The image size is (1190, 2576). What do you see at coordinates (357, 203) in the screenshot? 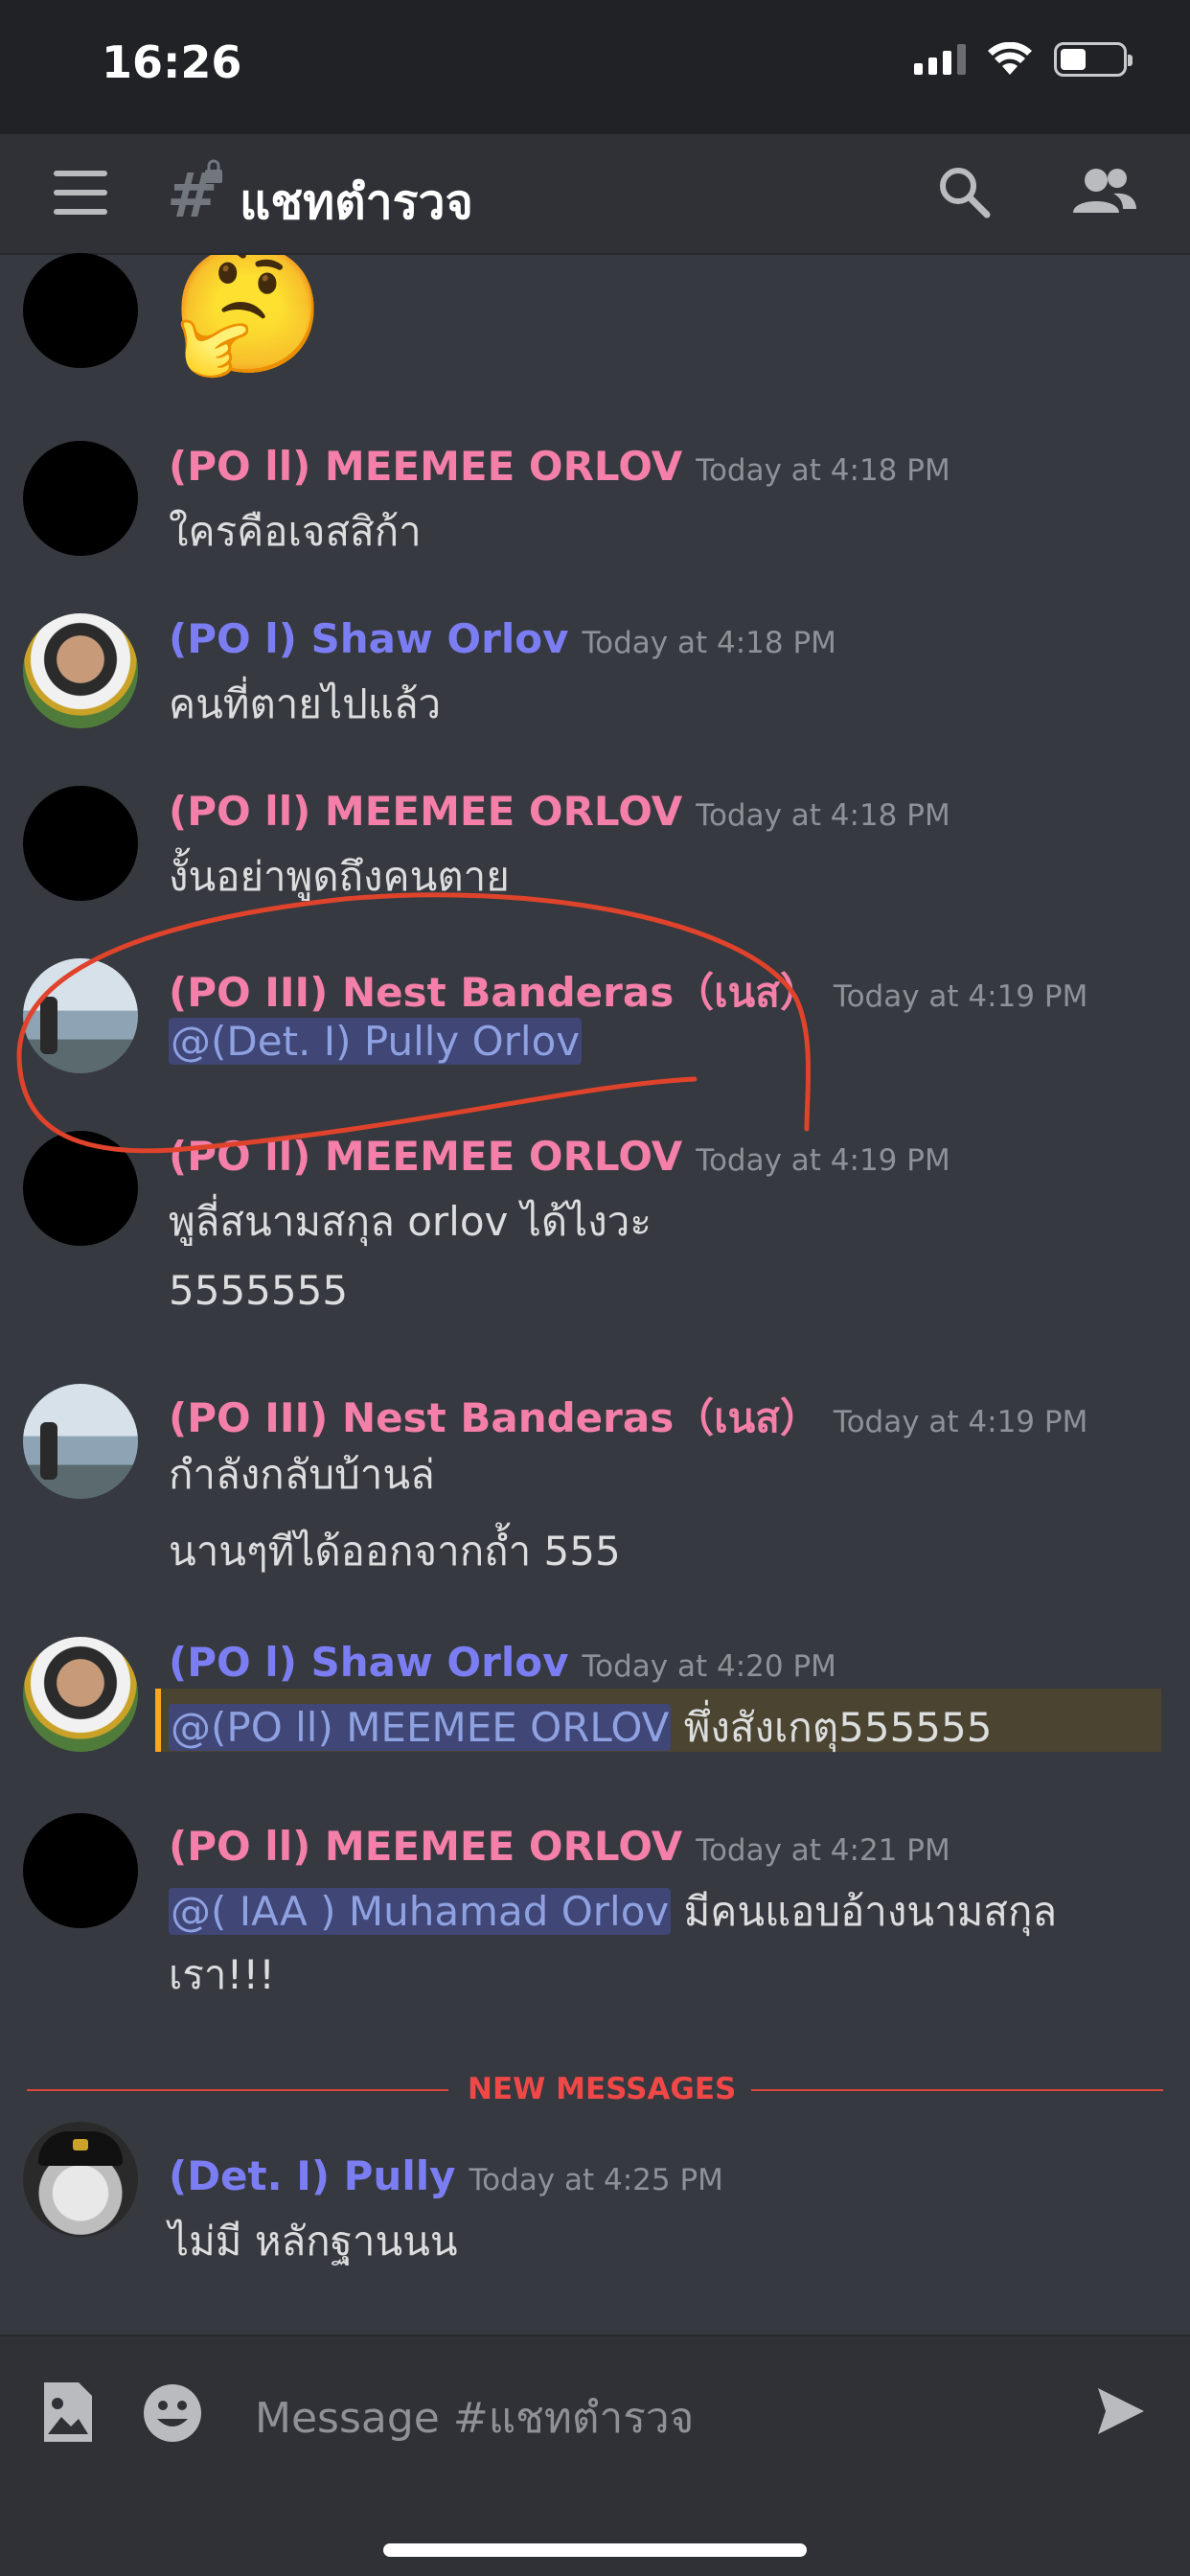
I see `channel-name: แชทตำรวจ` at bounding box center [357, 203].